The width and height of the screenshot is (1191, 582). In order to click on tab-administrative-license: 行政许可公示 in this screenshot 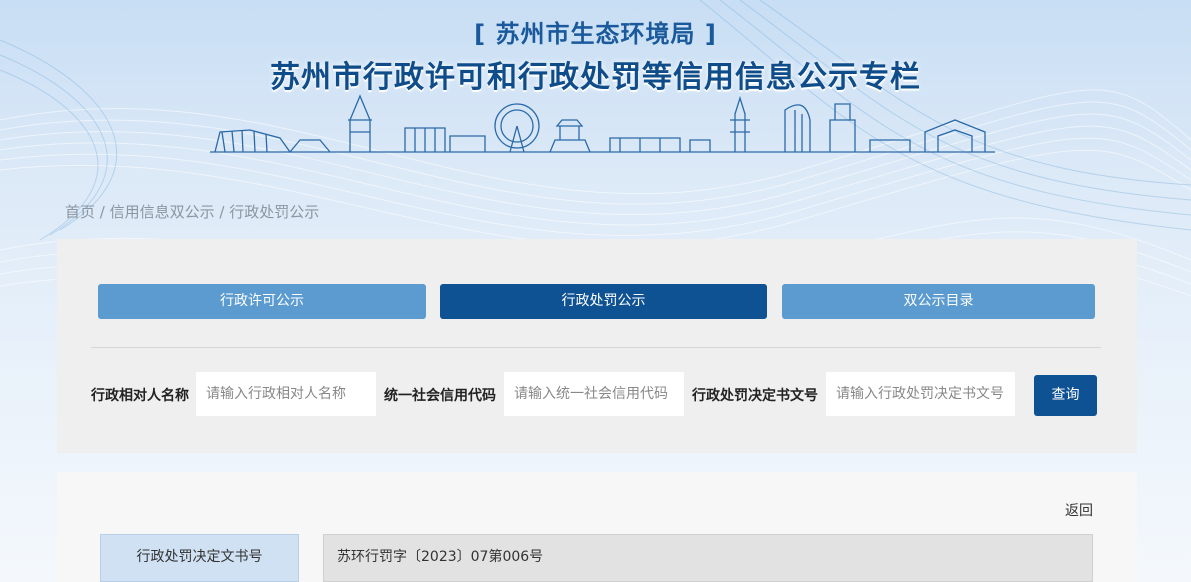, I will do `click(262, 301)`.